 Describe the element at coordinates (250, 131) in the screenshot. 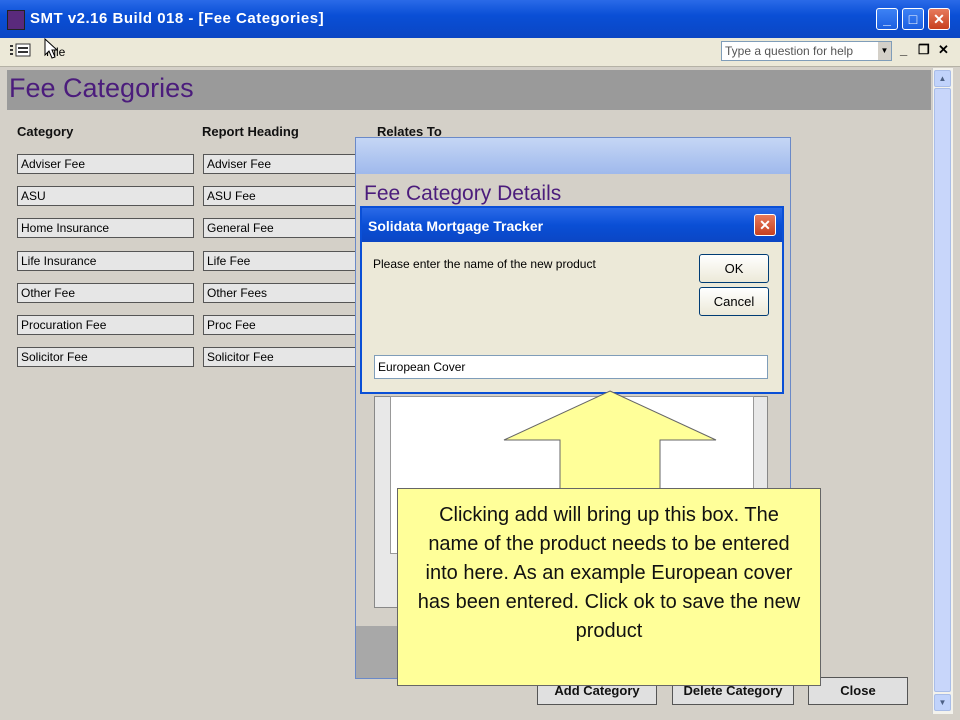

I see `column-header-report-heading: Report Heading` at that location.